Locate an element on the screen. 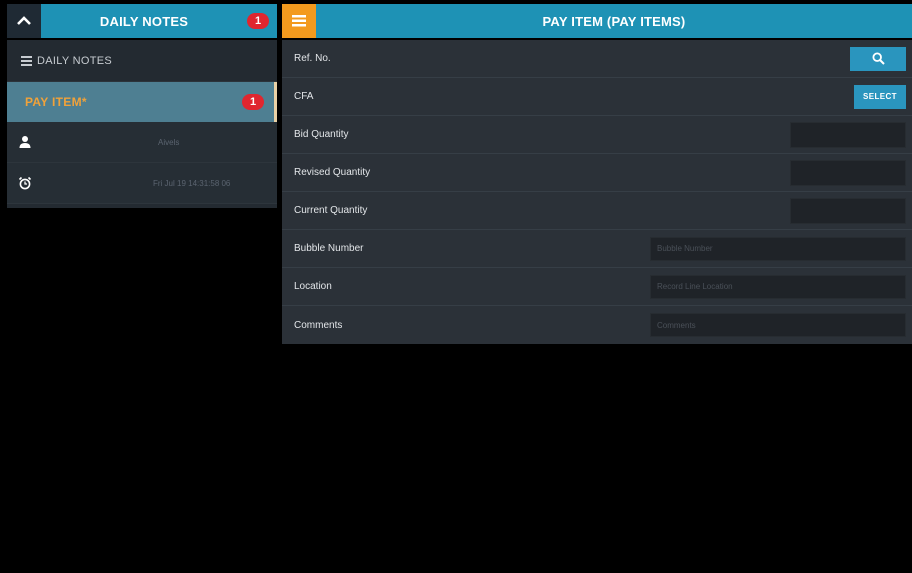  chevron-up-icon is located at coordinates (24, 20).